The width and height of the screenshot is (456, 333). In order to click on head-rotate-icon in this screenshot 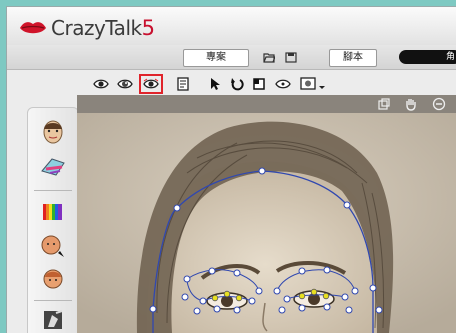, I will do `click(53, 246)`.